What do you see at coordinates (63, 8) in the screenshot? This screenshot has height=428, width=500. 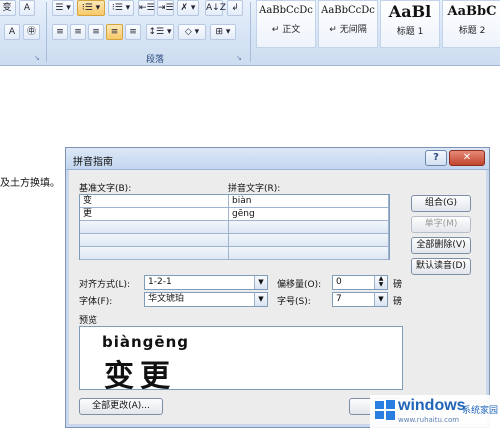 I see `bullets-button: ☰ ▾` at bounding box center [63, 8].